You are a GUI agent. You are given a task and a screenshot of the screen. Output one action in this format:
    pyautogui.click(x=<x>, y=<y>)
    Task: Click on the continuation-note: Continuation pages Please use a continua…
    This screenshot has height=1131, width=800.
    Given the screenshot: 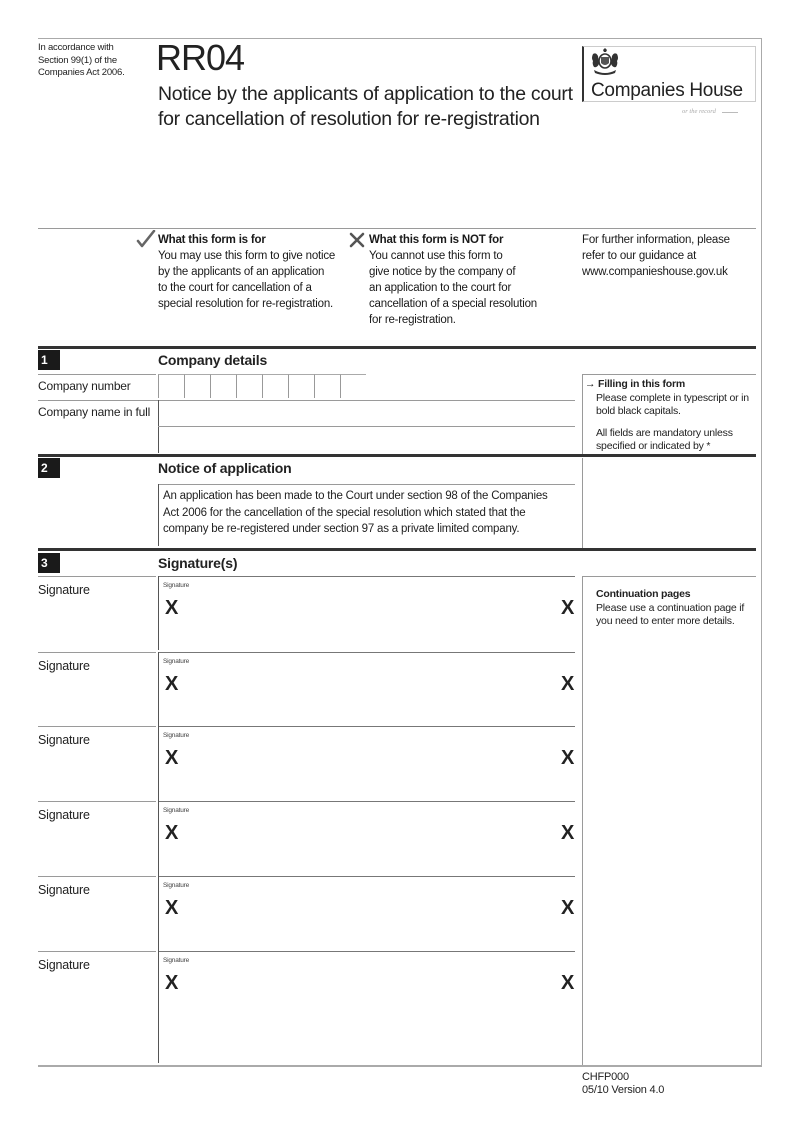 What is the action you would take?
    pyautogui.click(x=676, y=608)
    